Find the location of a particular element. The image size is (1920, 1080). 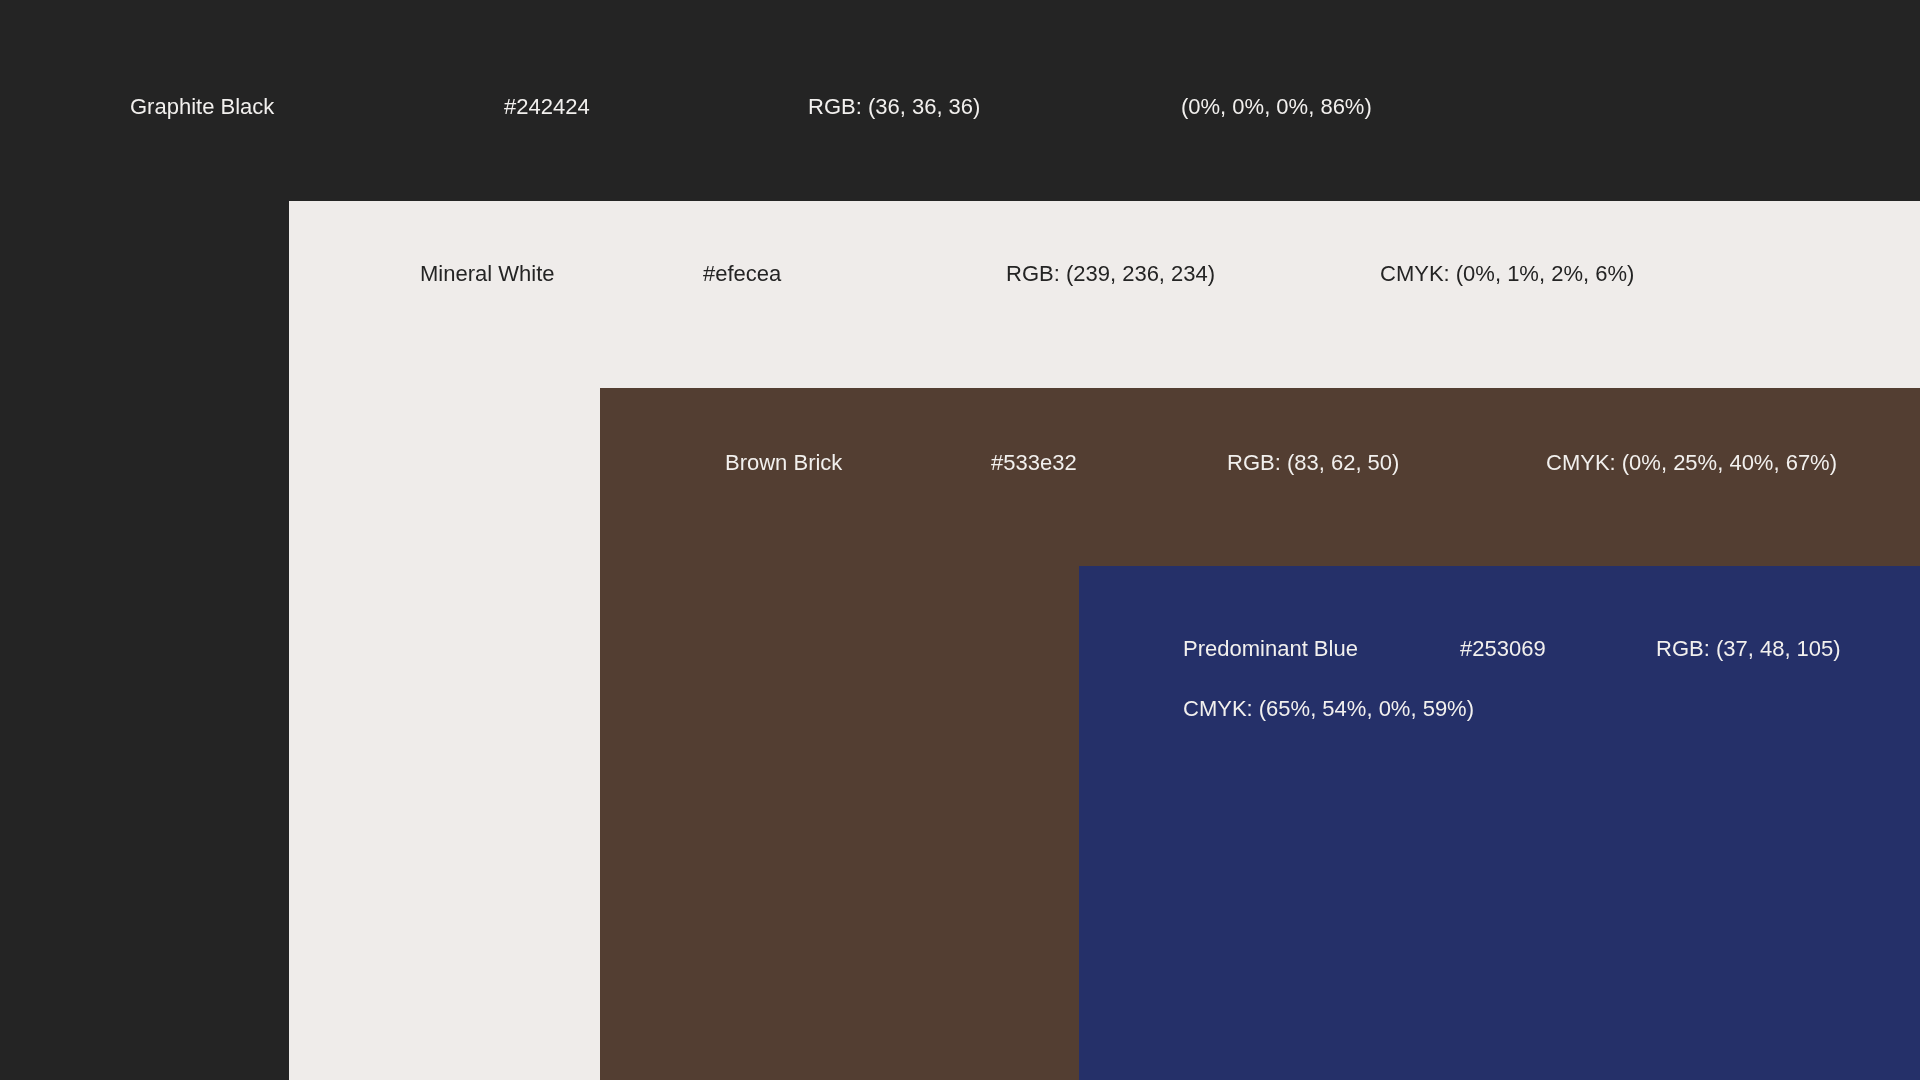

rgb-value: RGB: (239, 236, 234) is located at coordinates (1111, 274).